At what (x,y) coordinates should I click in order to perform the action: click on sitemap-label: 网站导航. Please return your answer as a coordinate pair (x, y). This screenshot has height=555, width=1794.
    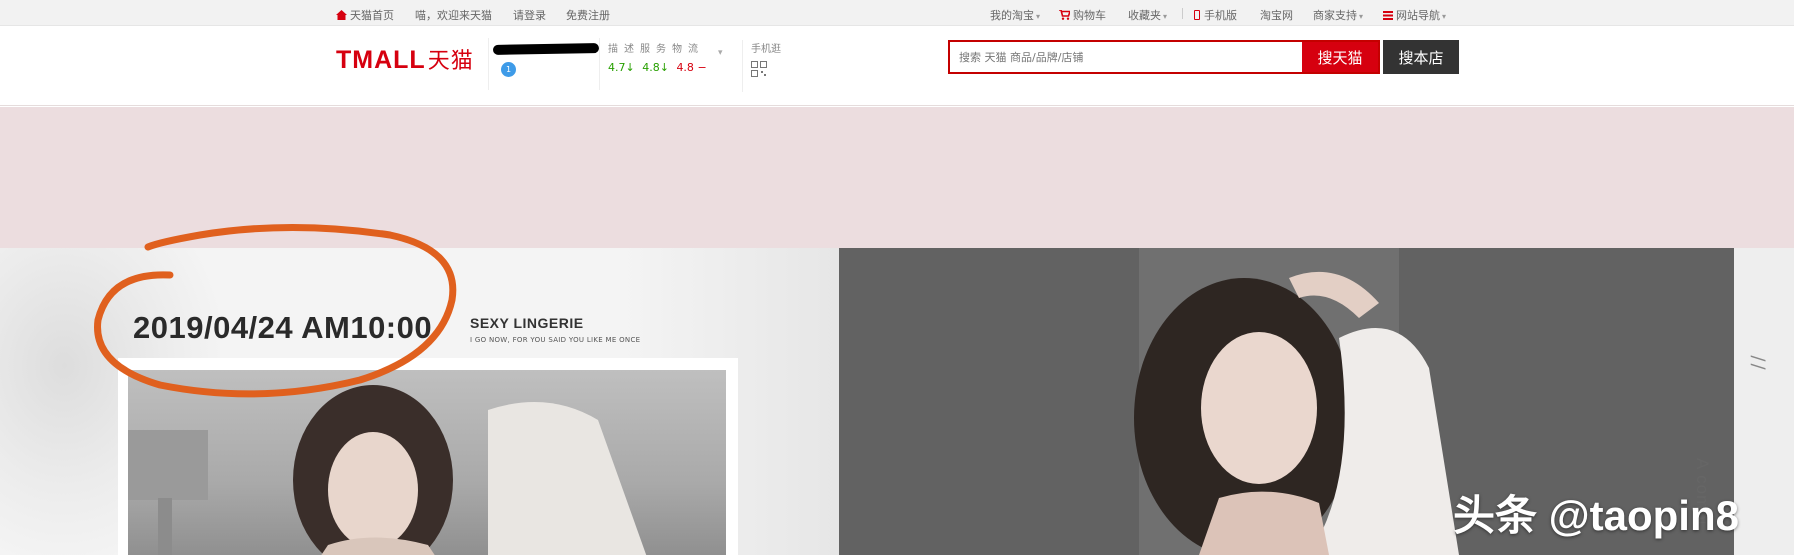
    Looking at the image, I should click on (1418, 15).